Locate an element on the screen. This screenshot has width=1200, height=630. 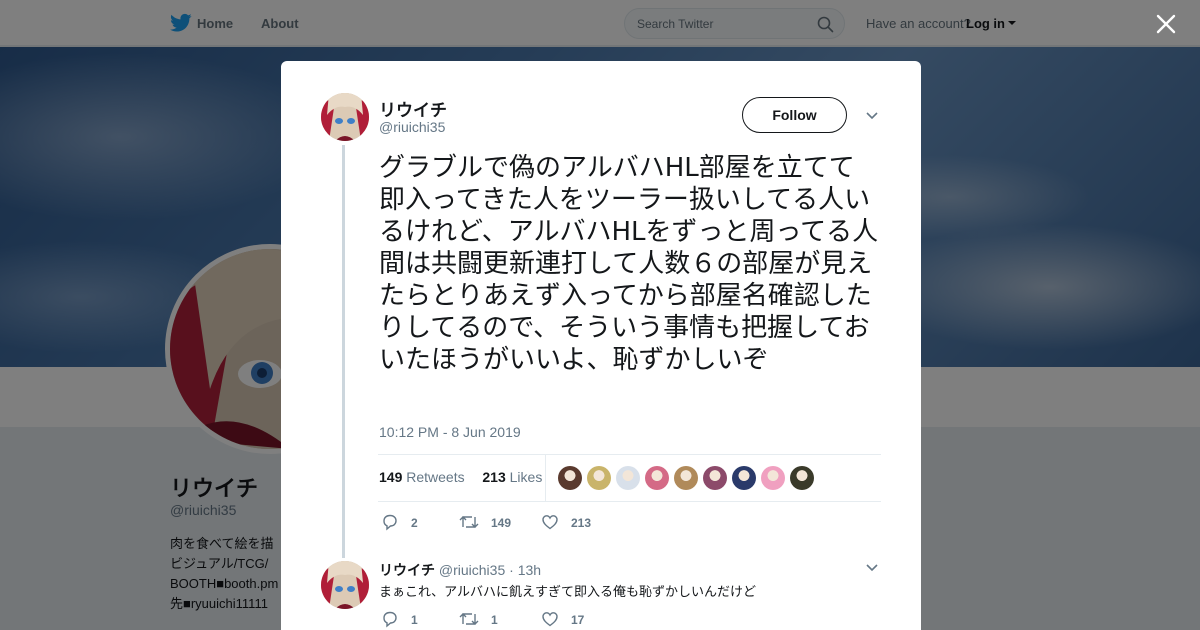
reply-count: 1 is located at coordinates (414, 620).